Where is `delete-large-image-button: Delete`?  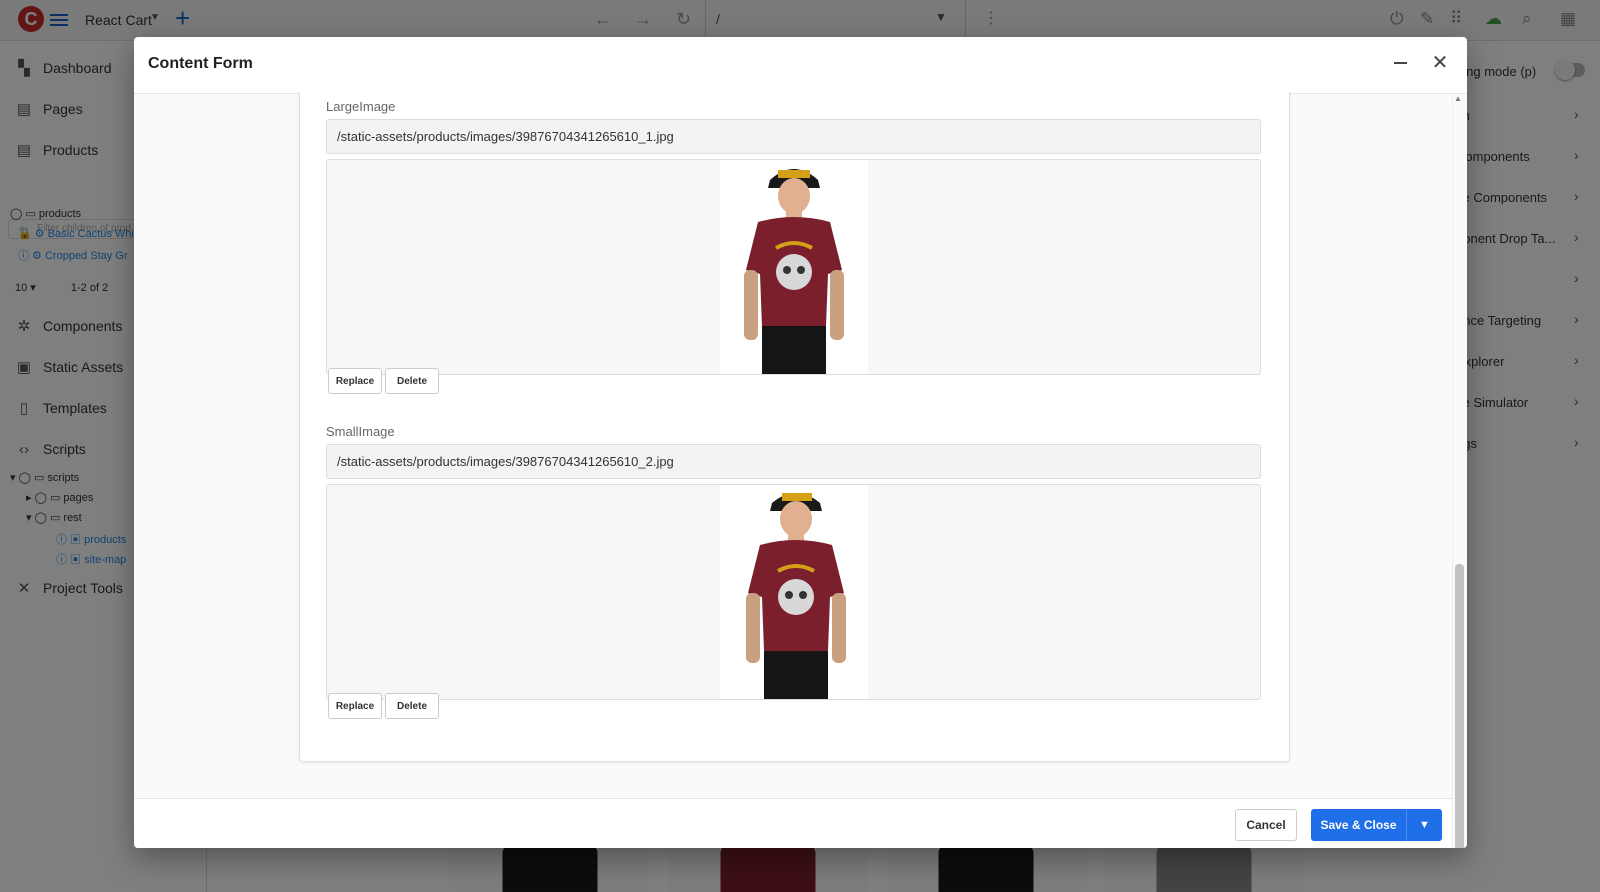
delete-large-image-button: Delete is located at coordinates (412, 381).